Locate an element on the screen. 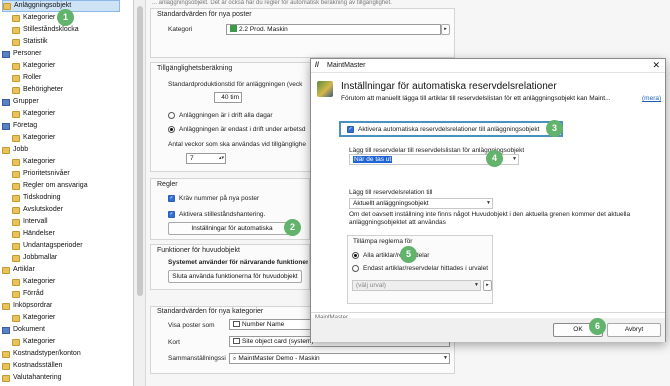 The image size is (670, 386). auto-settings-button: Inställningar för automatiska is located at coordinates (232, 228).